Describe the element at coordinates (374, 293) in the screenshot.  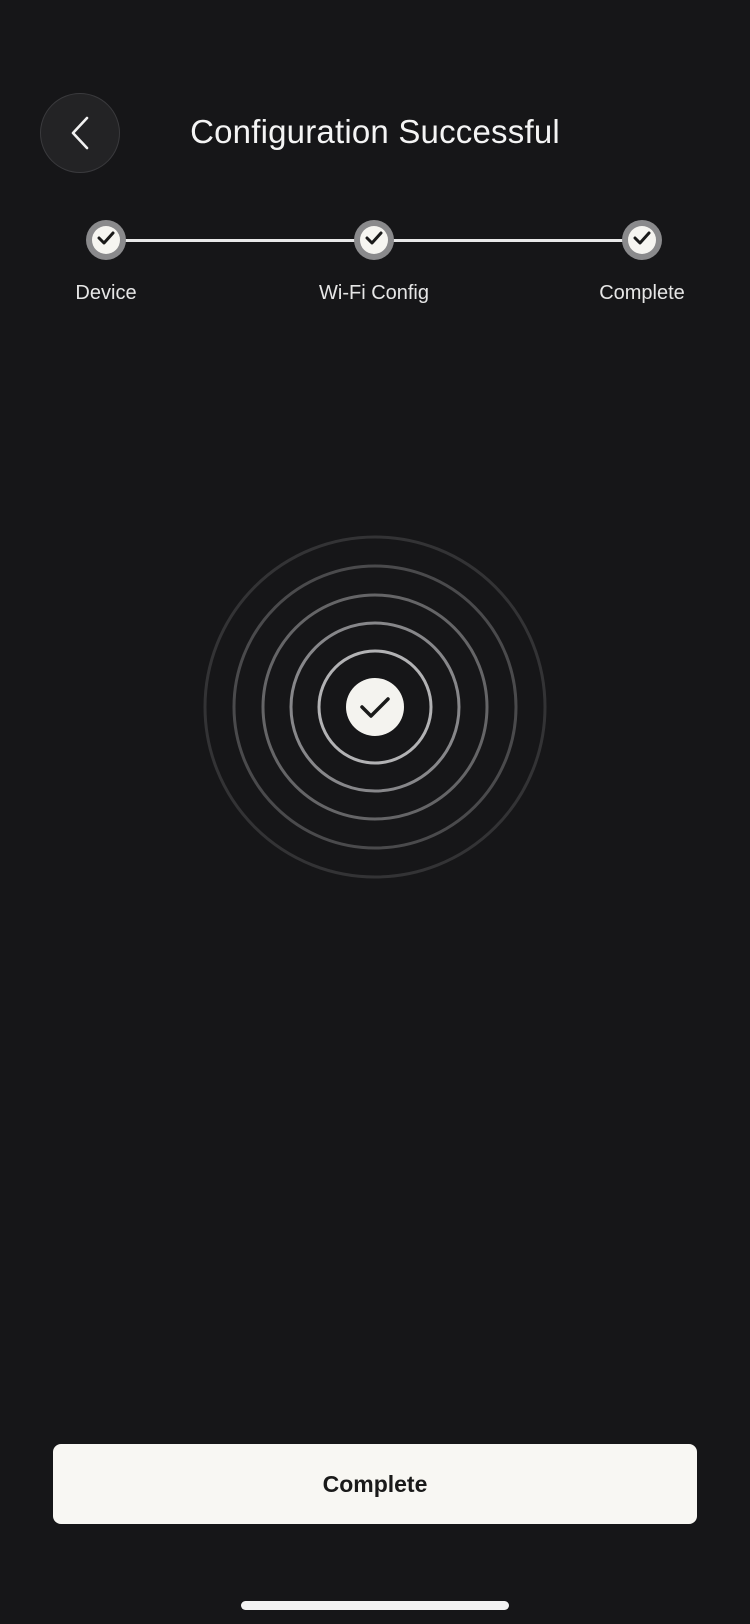
I see `step-label-wifi-config: Wi-Fi Config` at that location.